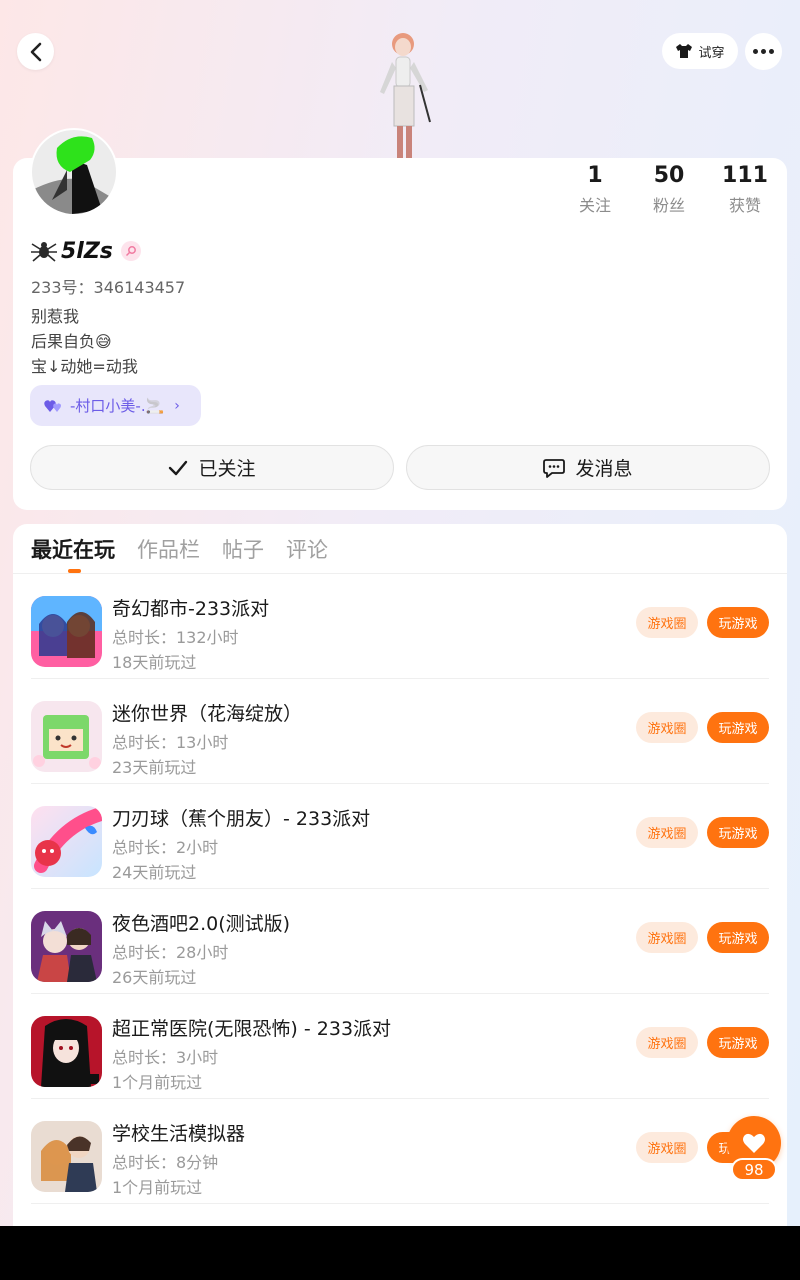  I want to click on game-title: 迷你世界（花海绽放）, so click(207, 714).